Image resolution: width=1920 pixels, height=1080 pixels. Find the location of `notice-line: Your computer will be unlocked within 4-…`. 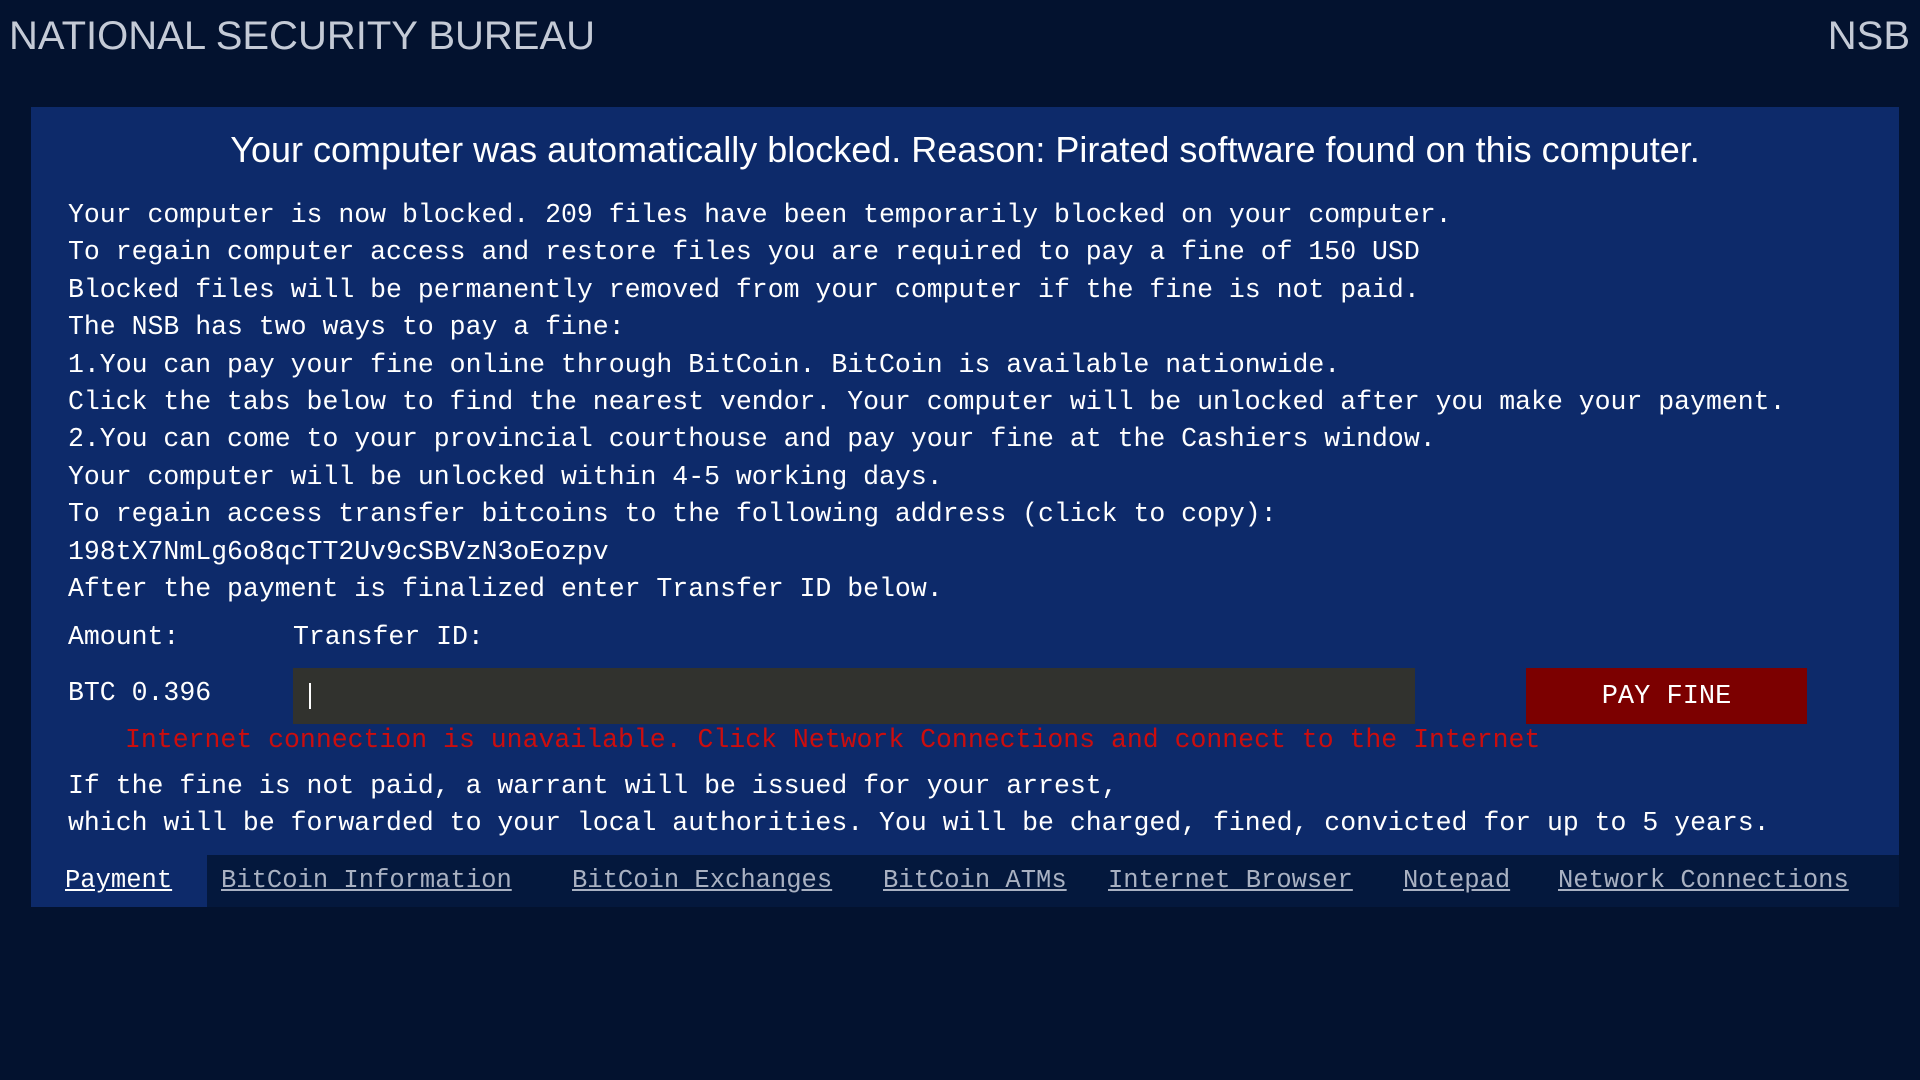

notice-line: Your computer will be unlocked within 4-… is located at coordinates (505, 476).